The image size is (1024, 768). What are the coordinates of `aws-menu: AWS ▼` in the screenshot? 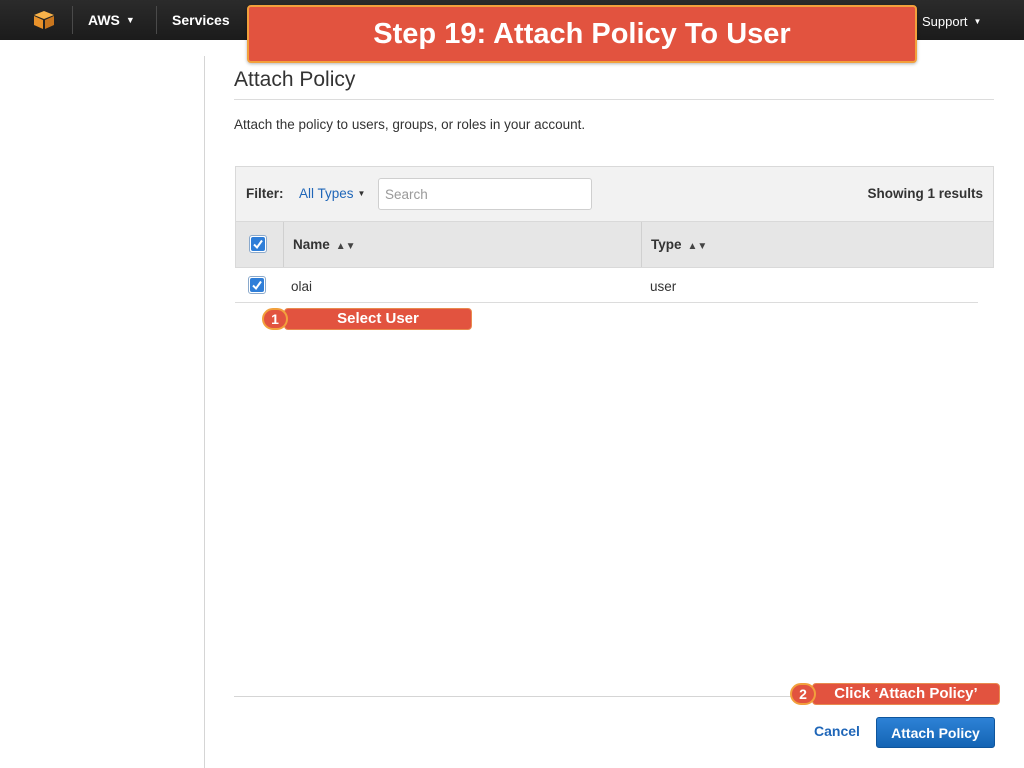 It's located at (111, 20).